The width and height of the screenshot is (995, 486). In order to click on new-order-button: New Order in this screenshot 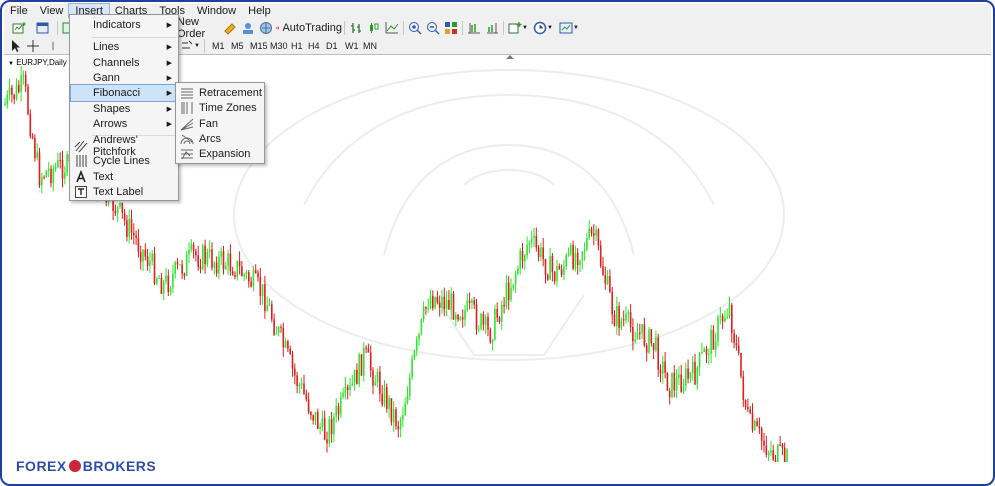, I will do `click(198, 28)`.